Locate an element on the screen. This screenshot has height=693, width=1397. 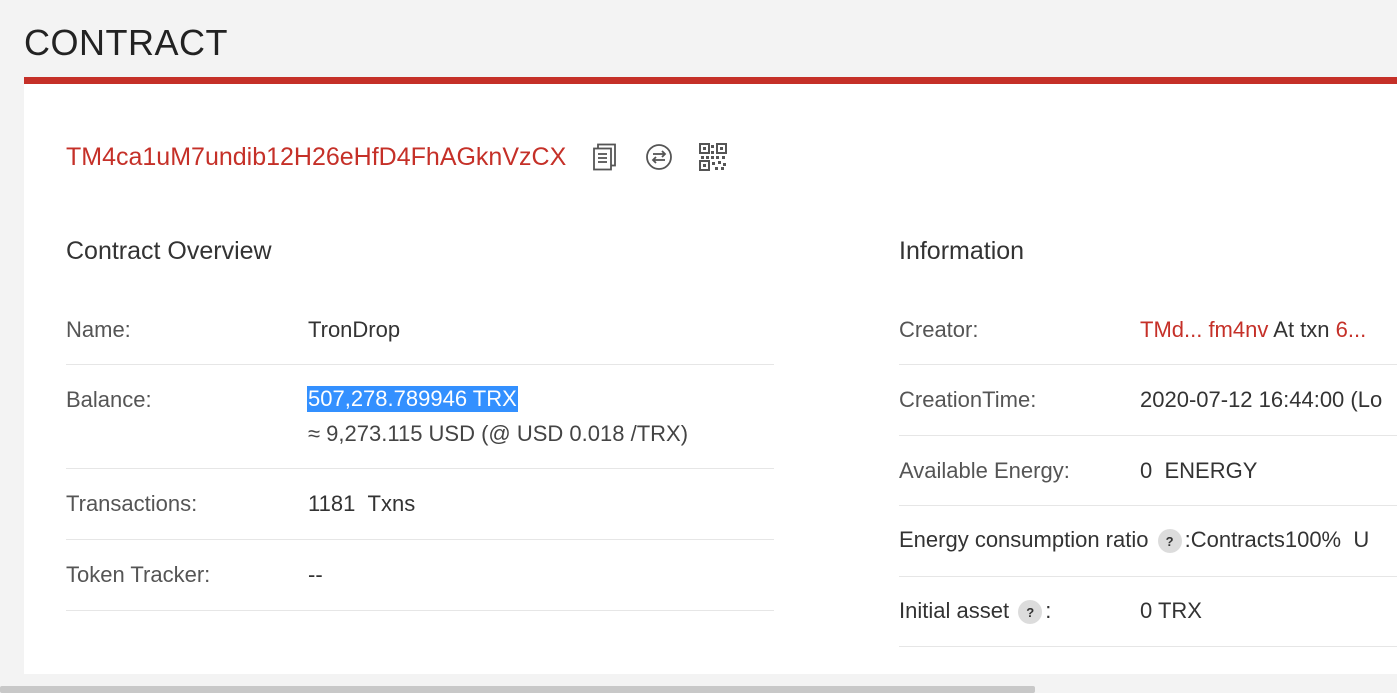
qr-code-icon is located at coordinates (713, 157).